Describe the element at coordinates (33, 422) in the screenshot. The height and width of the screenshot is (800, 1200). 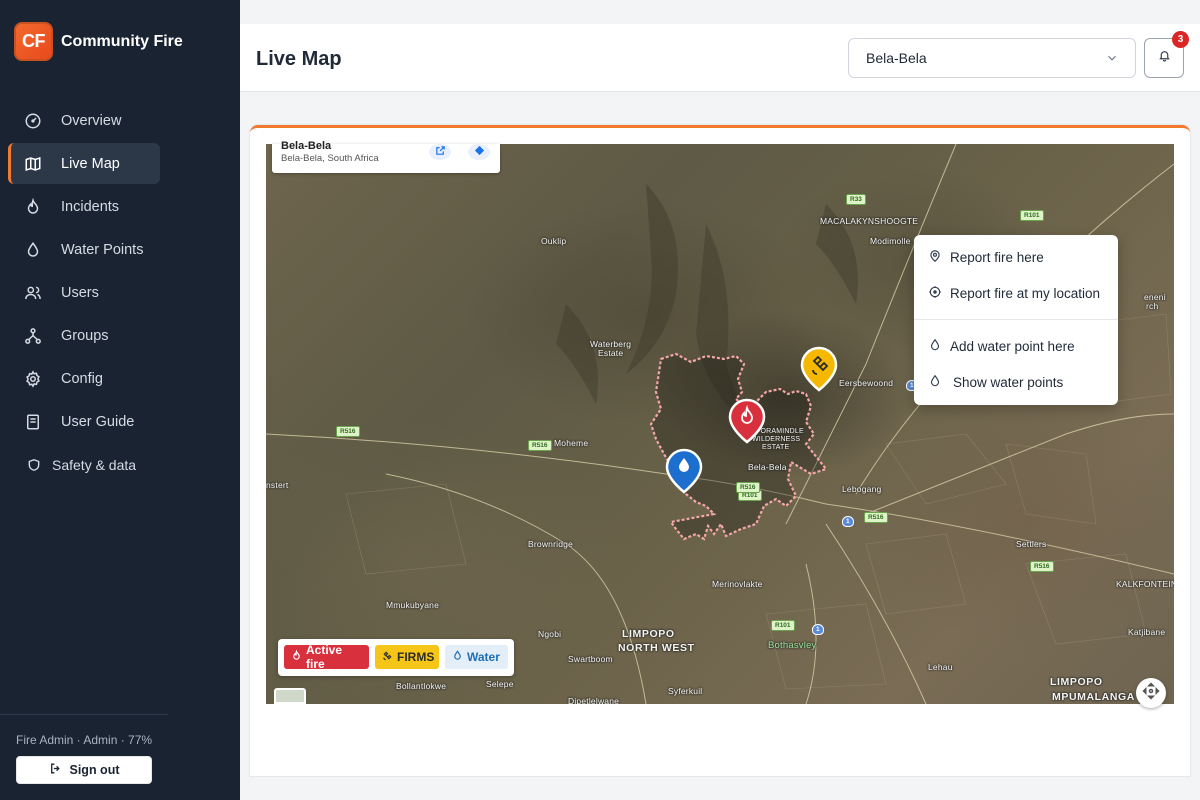
I see `book-icon` at that location.